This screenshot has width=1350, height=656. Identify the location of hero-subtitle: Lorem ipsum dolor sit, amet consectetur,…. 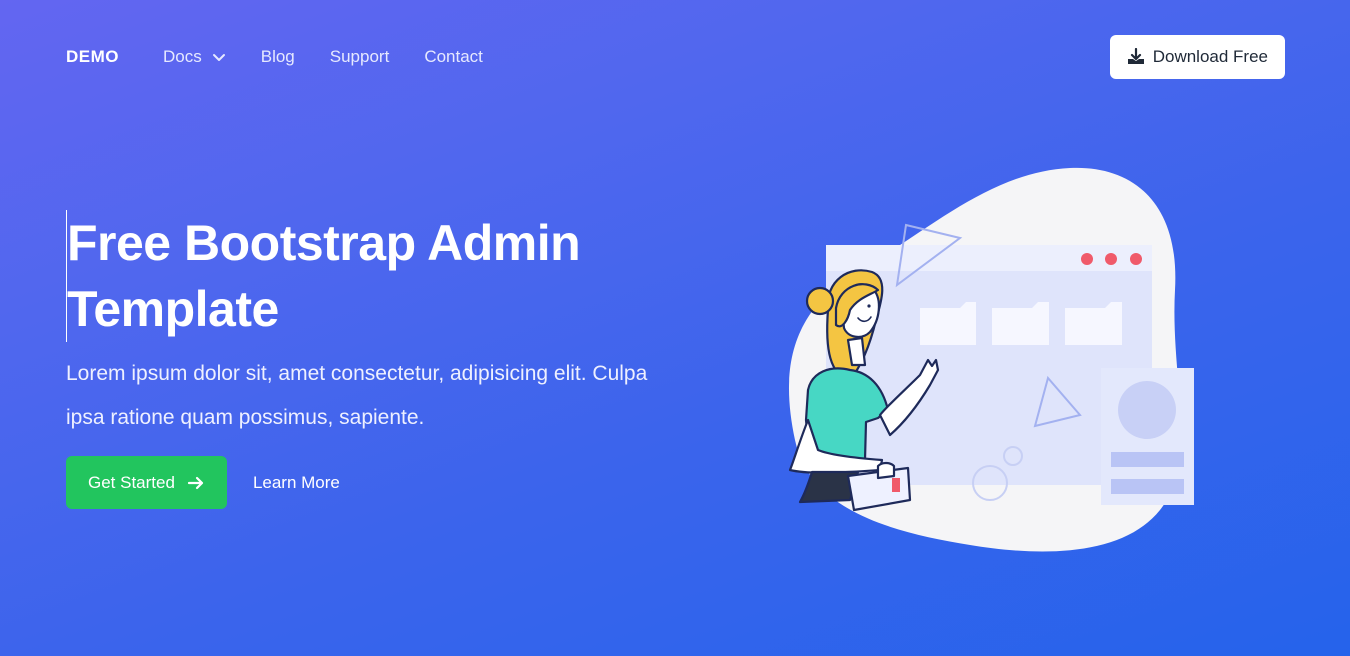
(357, 395).